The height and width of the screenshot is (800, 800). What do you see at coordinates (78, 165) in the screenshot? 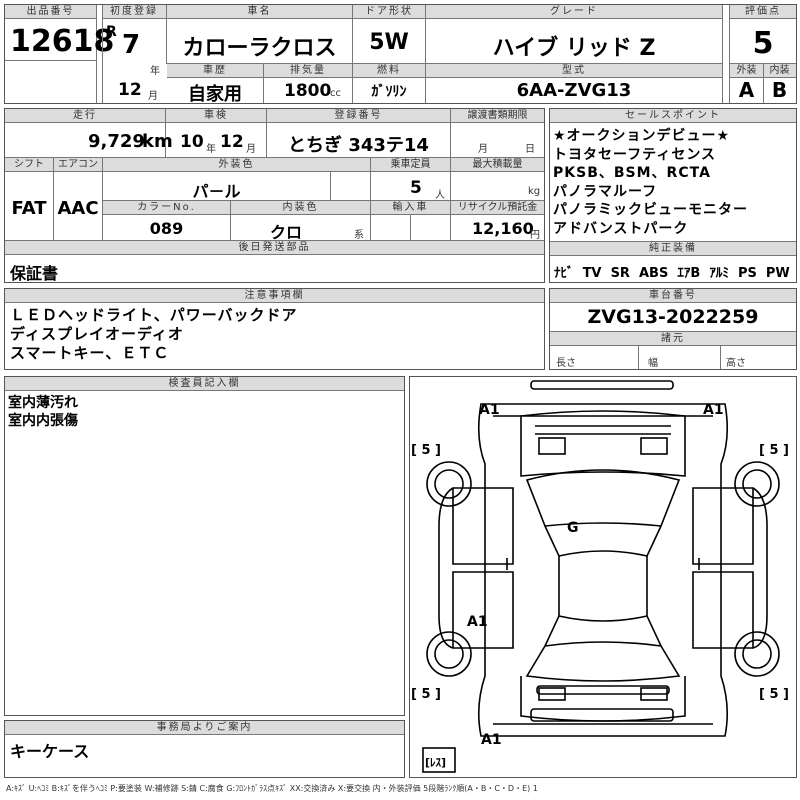
I see `aircon-label: エアコン` at bounding box center [78, 165].